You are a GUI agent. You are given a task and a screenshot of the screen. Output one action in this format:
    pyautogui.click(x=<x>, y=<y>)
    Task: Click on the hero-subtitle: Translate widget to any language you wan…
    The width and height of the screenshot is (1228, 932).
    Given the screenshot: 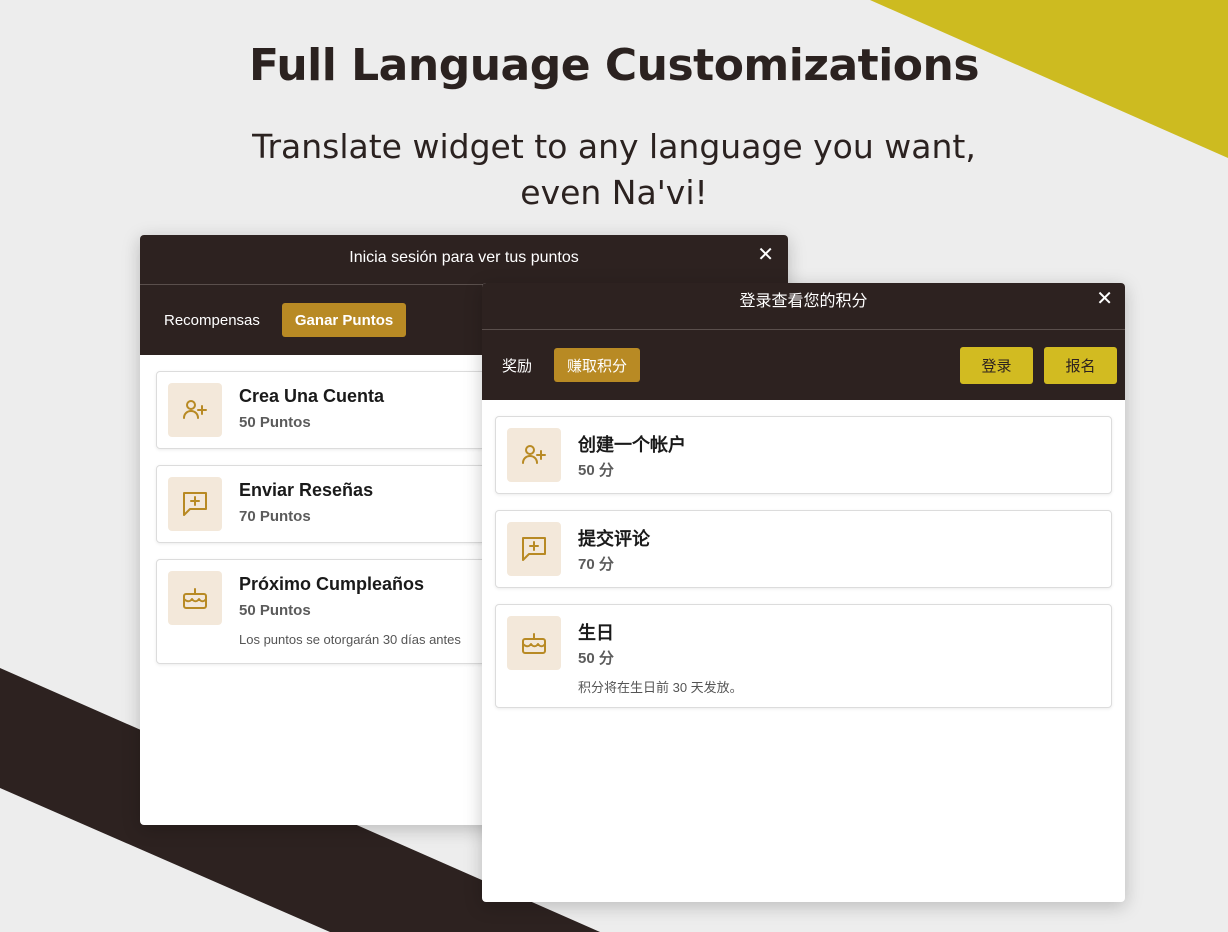 What is the action you would take?
    pyautogui.click(x=614, y=169)
    